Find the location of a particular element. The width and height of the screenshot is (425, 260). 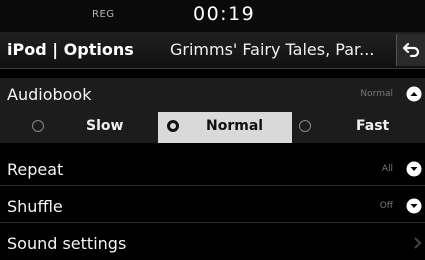

option-fast: Fast is located at coordinates (358, 127).